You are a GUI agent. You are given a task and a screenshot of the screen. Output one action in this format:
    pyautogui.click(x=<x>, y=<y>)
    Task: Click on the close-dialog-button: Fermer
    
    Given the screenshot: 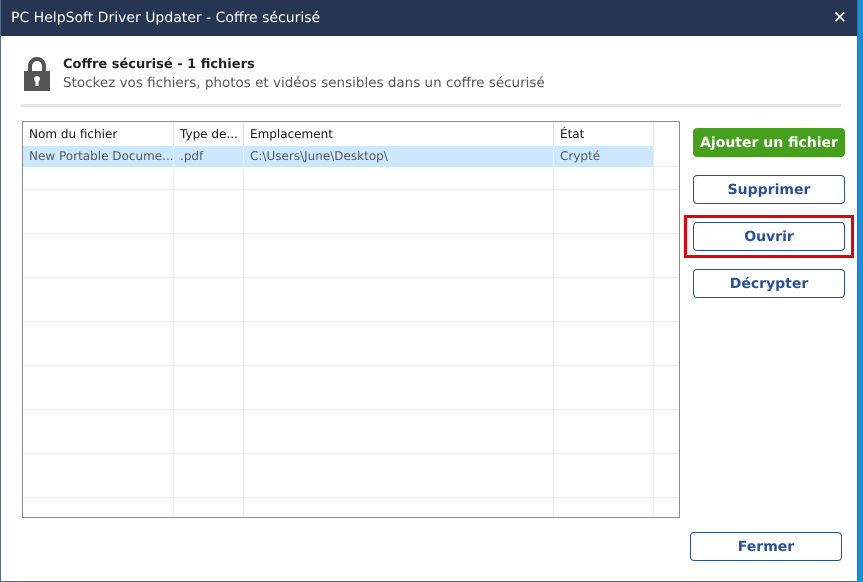 What is the action you would take?
    pyautogui.click(x=766, y=546)
    